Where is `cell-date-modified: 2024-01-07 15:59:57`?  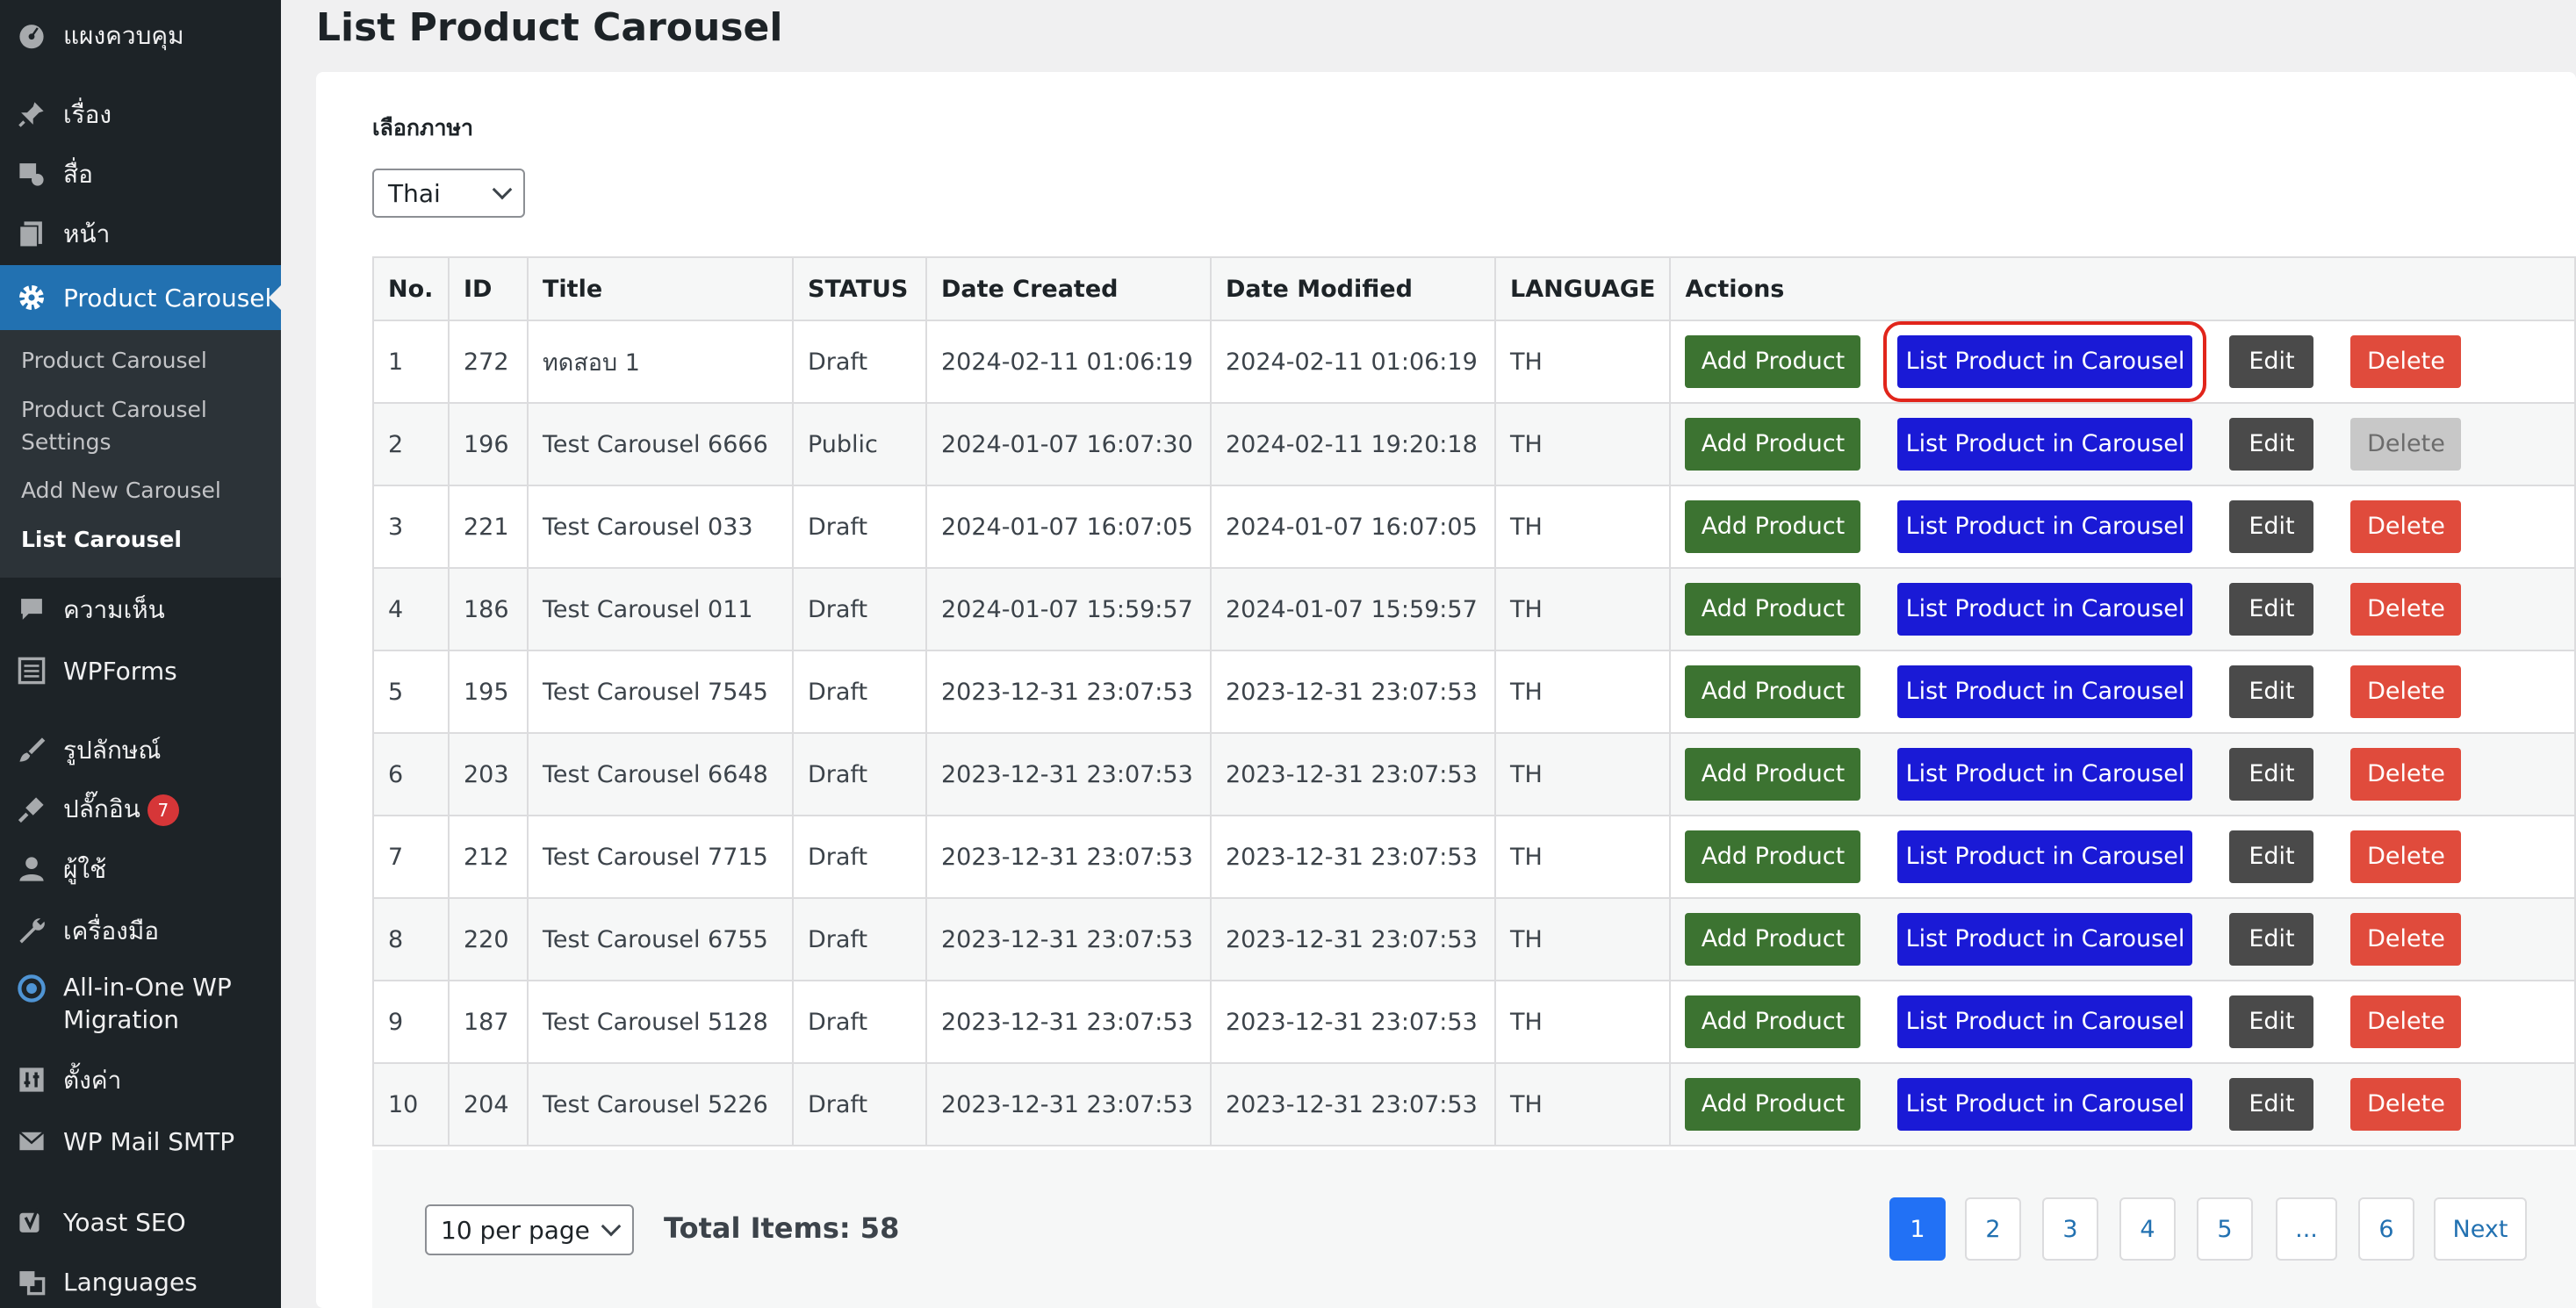 cell-date-modified: 2024-01-07 15:59:57 is located at coordinates (1353, 609).